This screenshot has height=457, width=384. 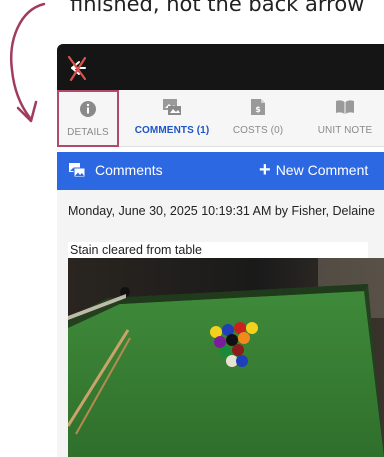 What do you see at coordinates (322, 170) in the screenshot?
I see `new-comment-label: New Comment` at bounding box center [322, 170].